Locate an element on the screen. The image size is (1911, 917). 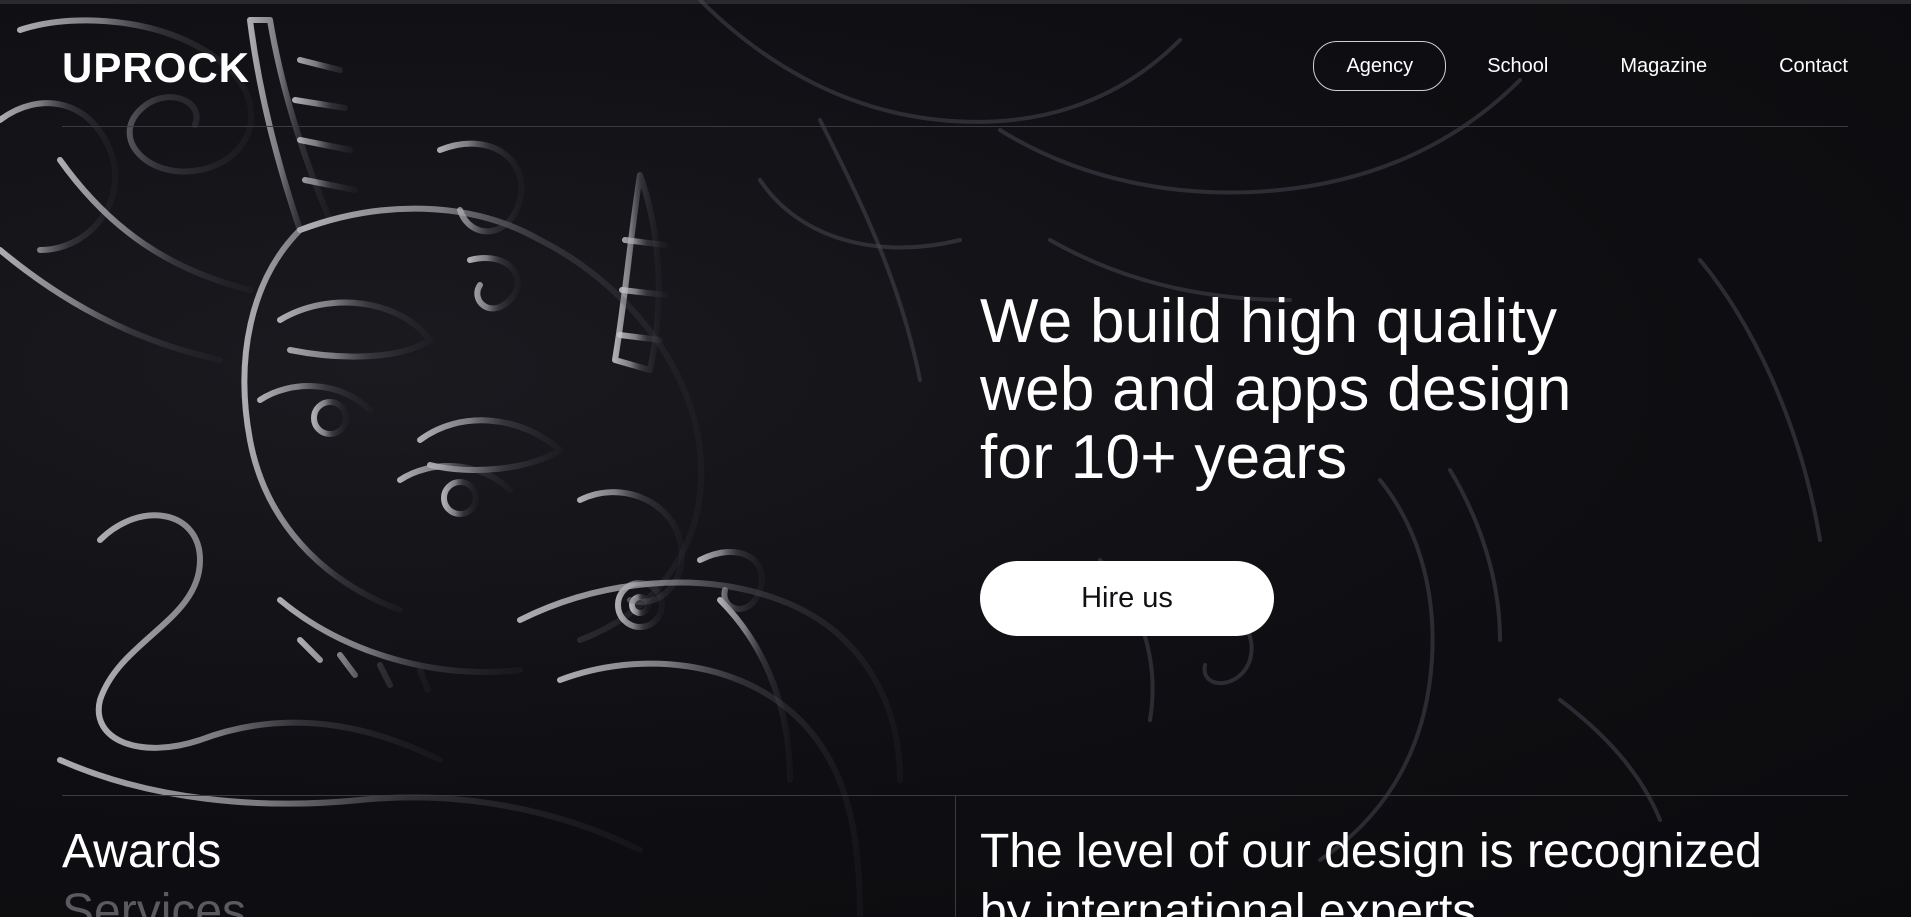
section-column-divider is located at coordinates (955, 856).